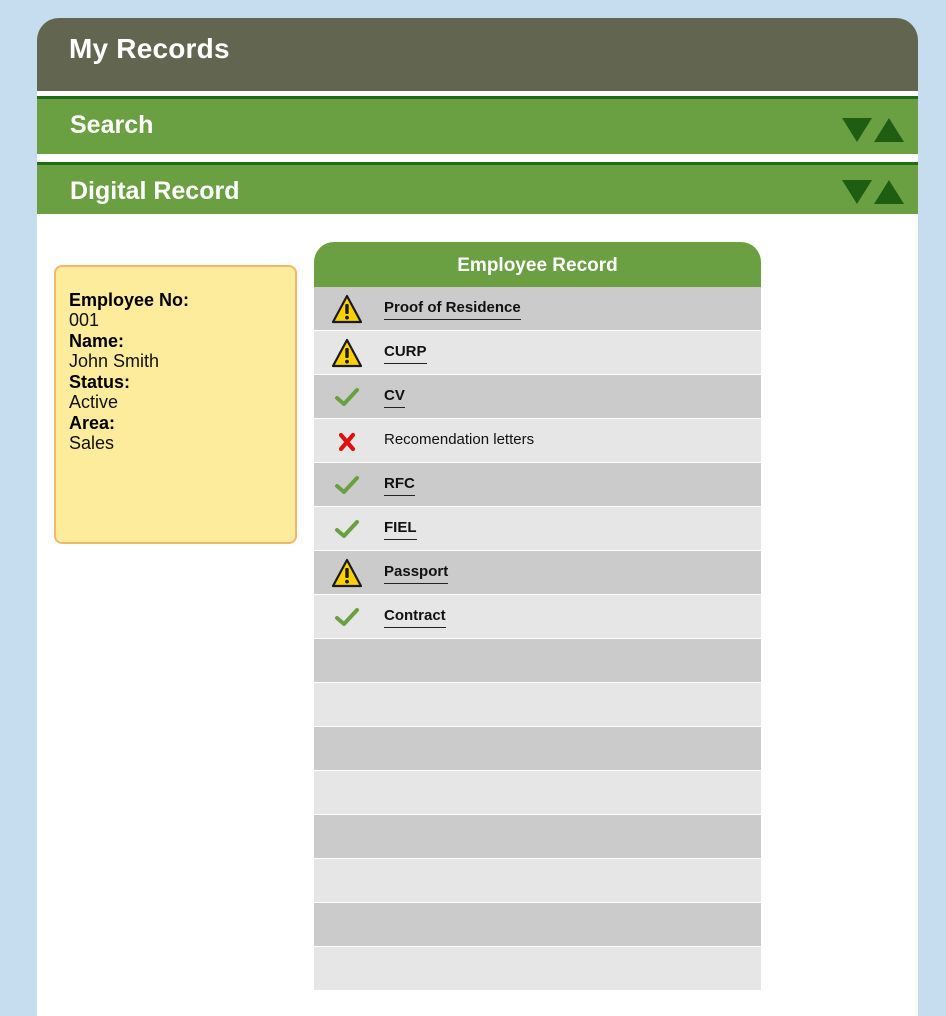  What do you see at coordinates (537, 485) in the screenshot?
I see `record-row: RFC` at bounding box center [537, 485].